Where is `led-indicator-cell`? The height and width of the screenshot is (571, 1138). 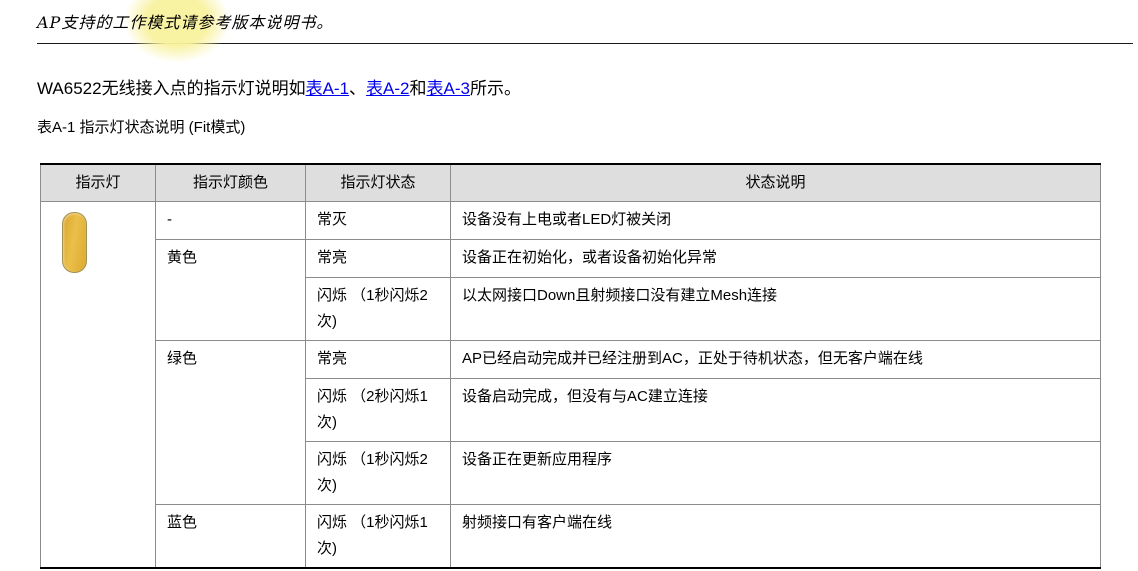
led-indicator-cell is located at coordinates (98, 385).